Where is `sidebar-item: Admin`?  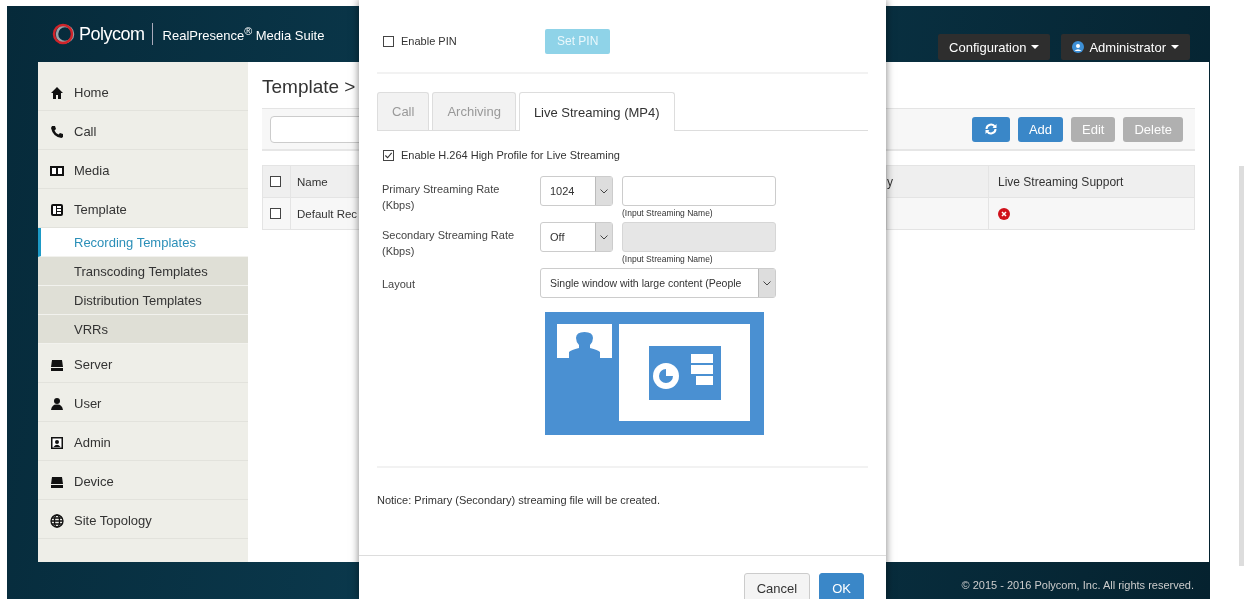 sidebar-item: Admin is located at coordinates (143, 441).